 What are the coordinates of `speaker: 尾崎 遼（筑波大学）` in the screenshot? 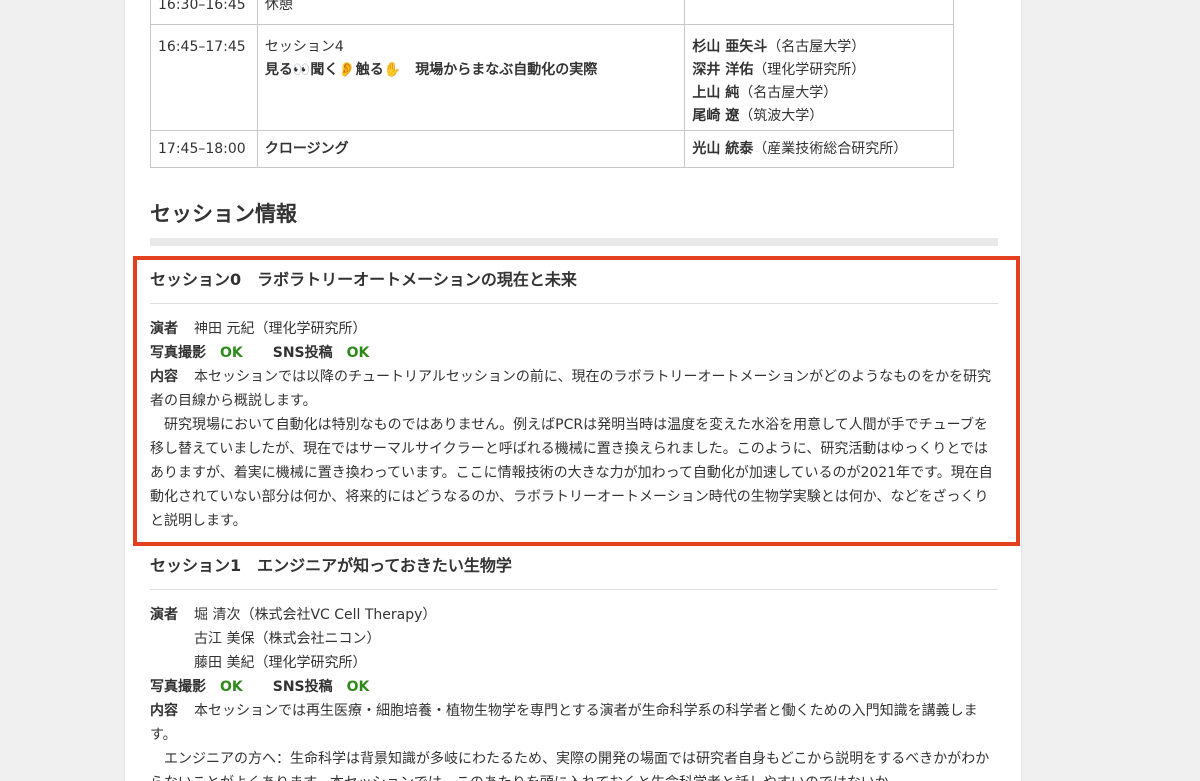 It's located at (819, 116).